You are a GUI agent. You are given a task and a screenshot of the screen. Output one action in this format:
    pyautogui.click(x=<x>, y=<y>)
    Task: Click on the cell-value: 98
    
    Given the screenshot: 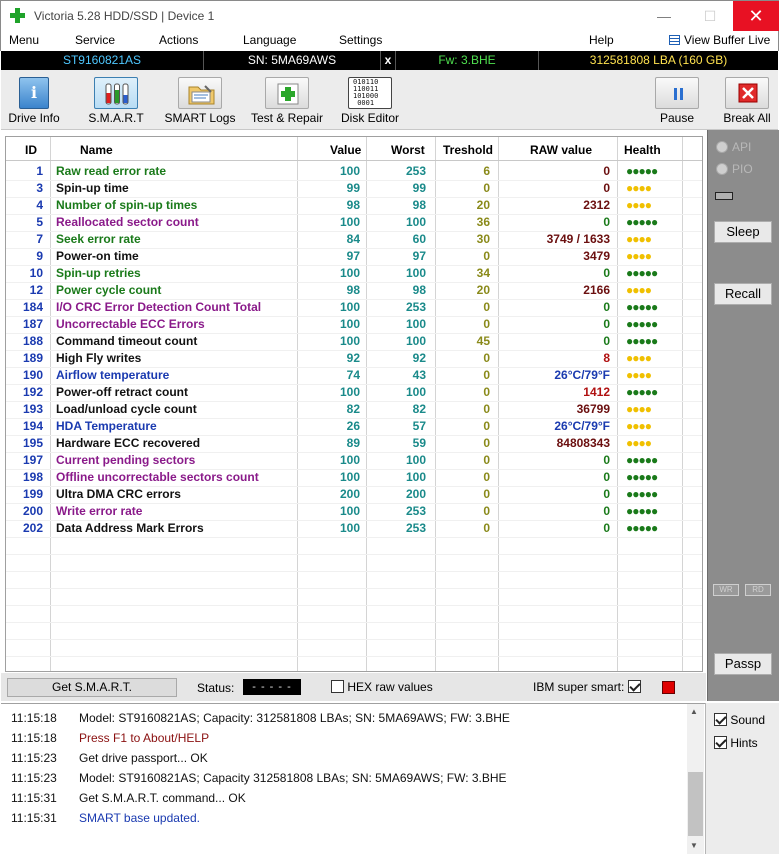 What is the action you would take?
    pyautogui.click(x=353, y=290)
    